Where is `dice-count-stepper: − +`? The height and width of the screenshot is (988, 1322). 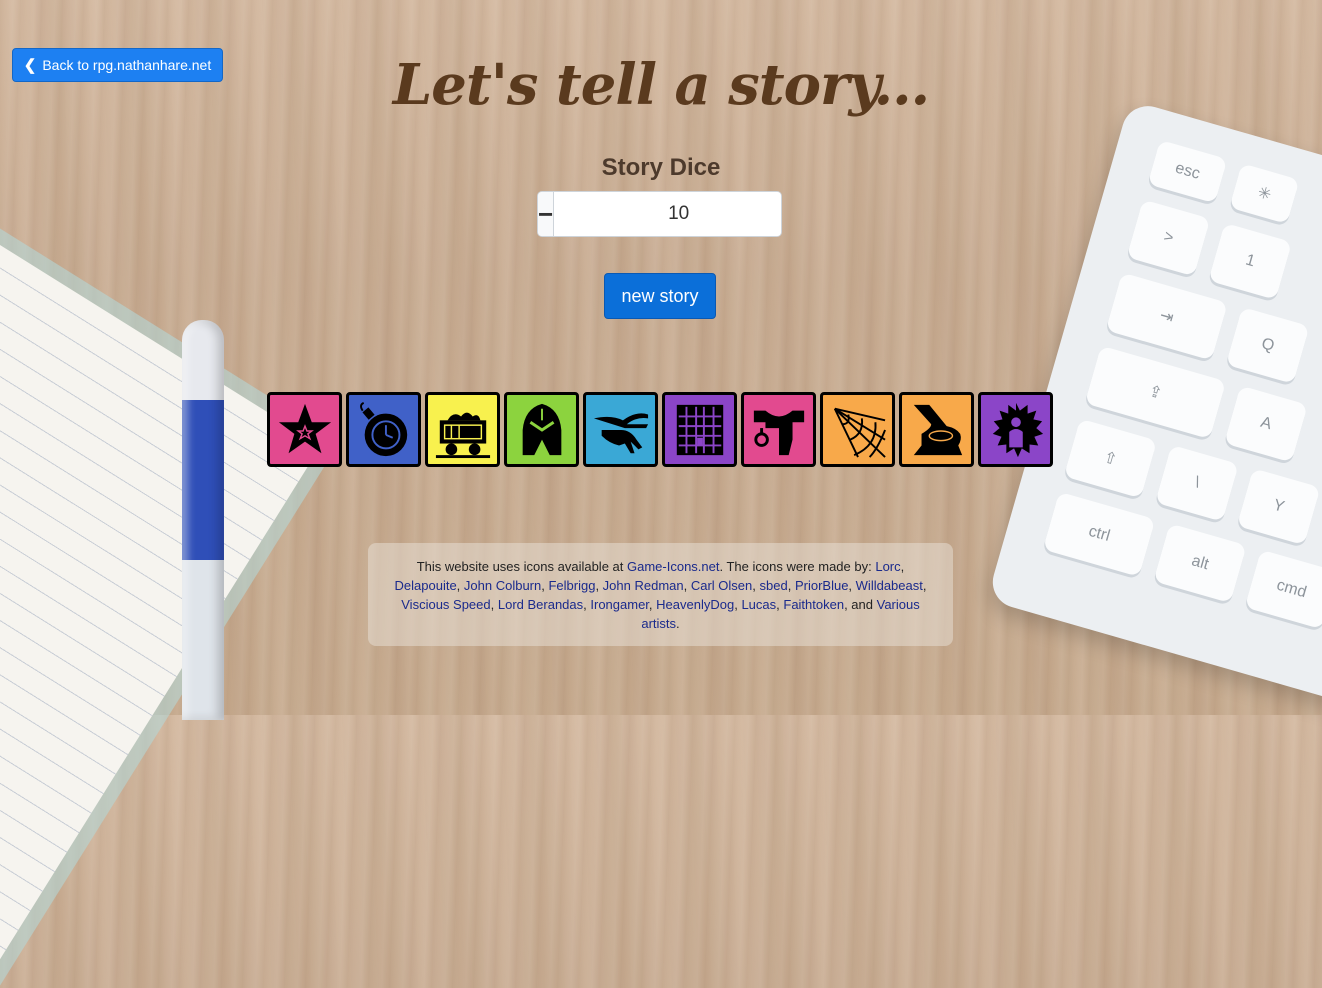 dice-count-stepper: − + is located at coordinates (659, 214).